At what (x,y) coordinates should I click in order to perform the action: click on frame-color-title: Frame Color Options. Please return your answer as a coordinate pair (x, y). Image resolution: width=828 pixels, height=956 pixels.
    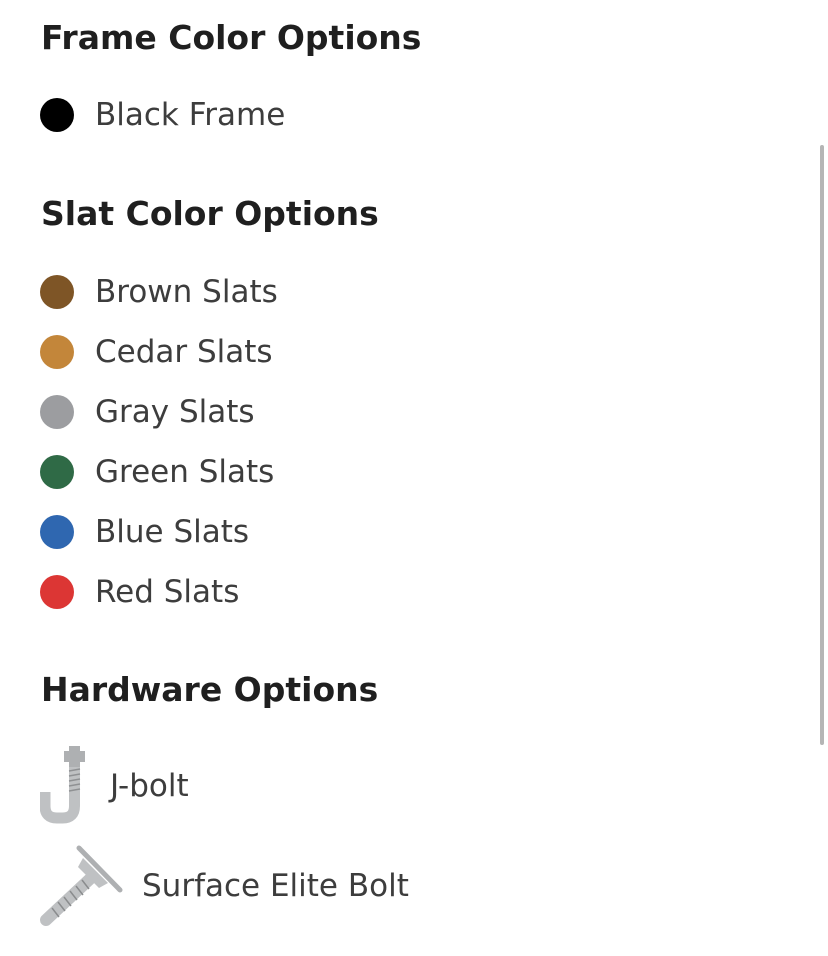
    Looking at the image, I should click on (231, 37).